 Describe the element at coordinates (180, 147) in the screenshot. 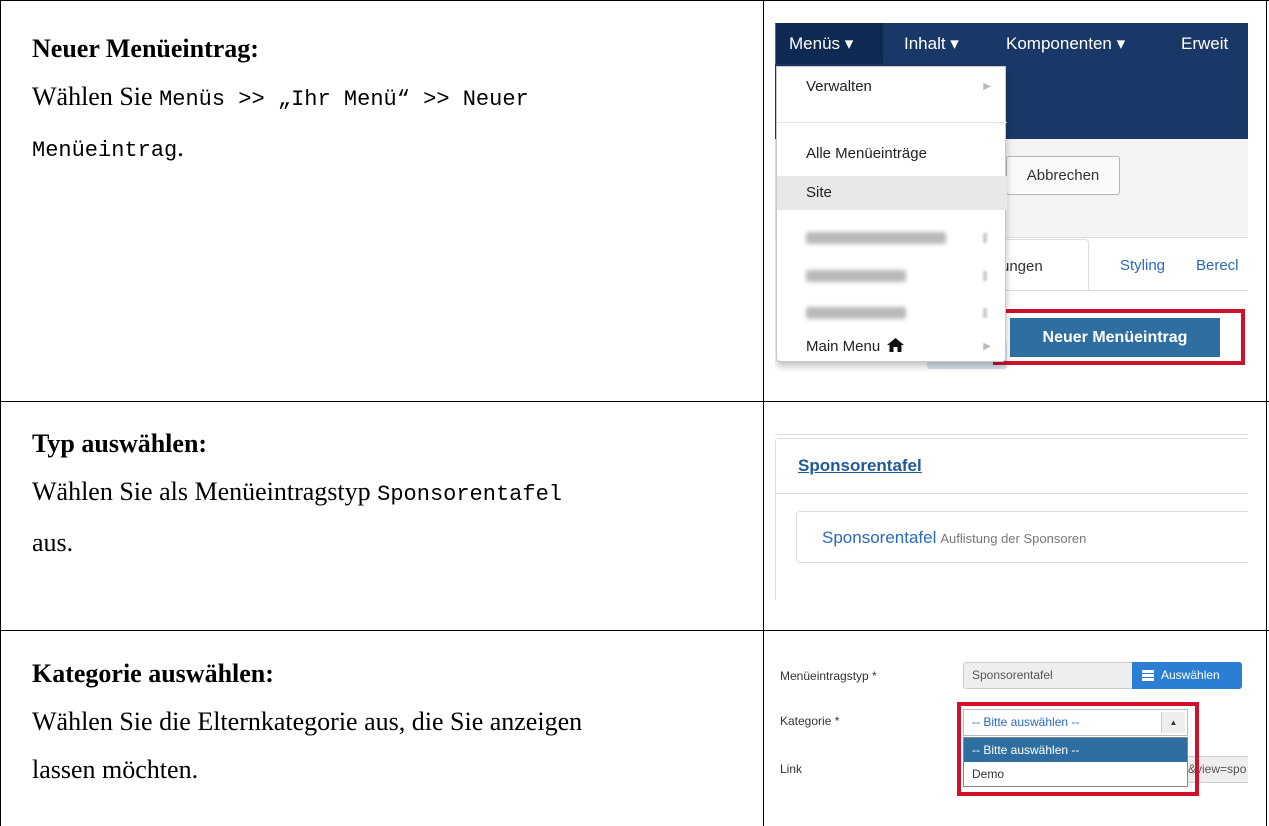

I see `row1-suffix: .` at that location.